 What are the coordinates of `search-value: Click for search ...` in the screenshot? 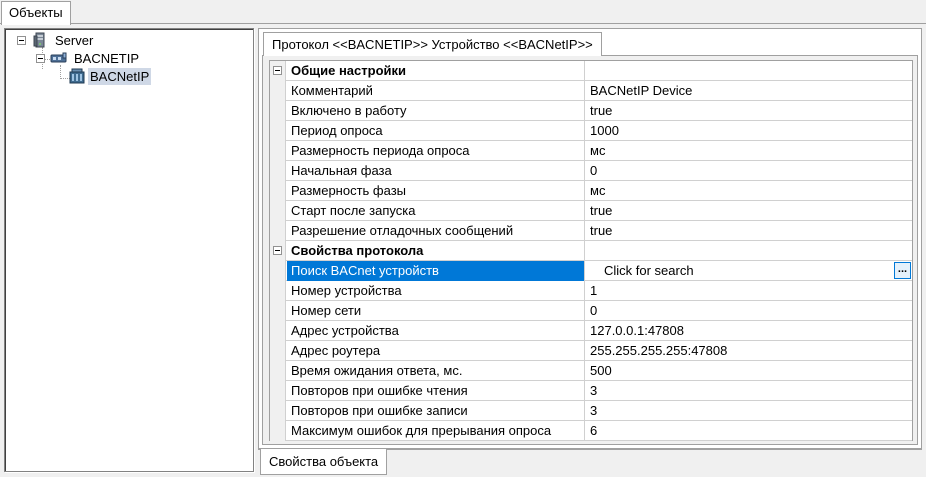 It's located at (749, 271).